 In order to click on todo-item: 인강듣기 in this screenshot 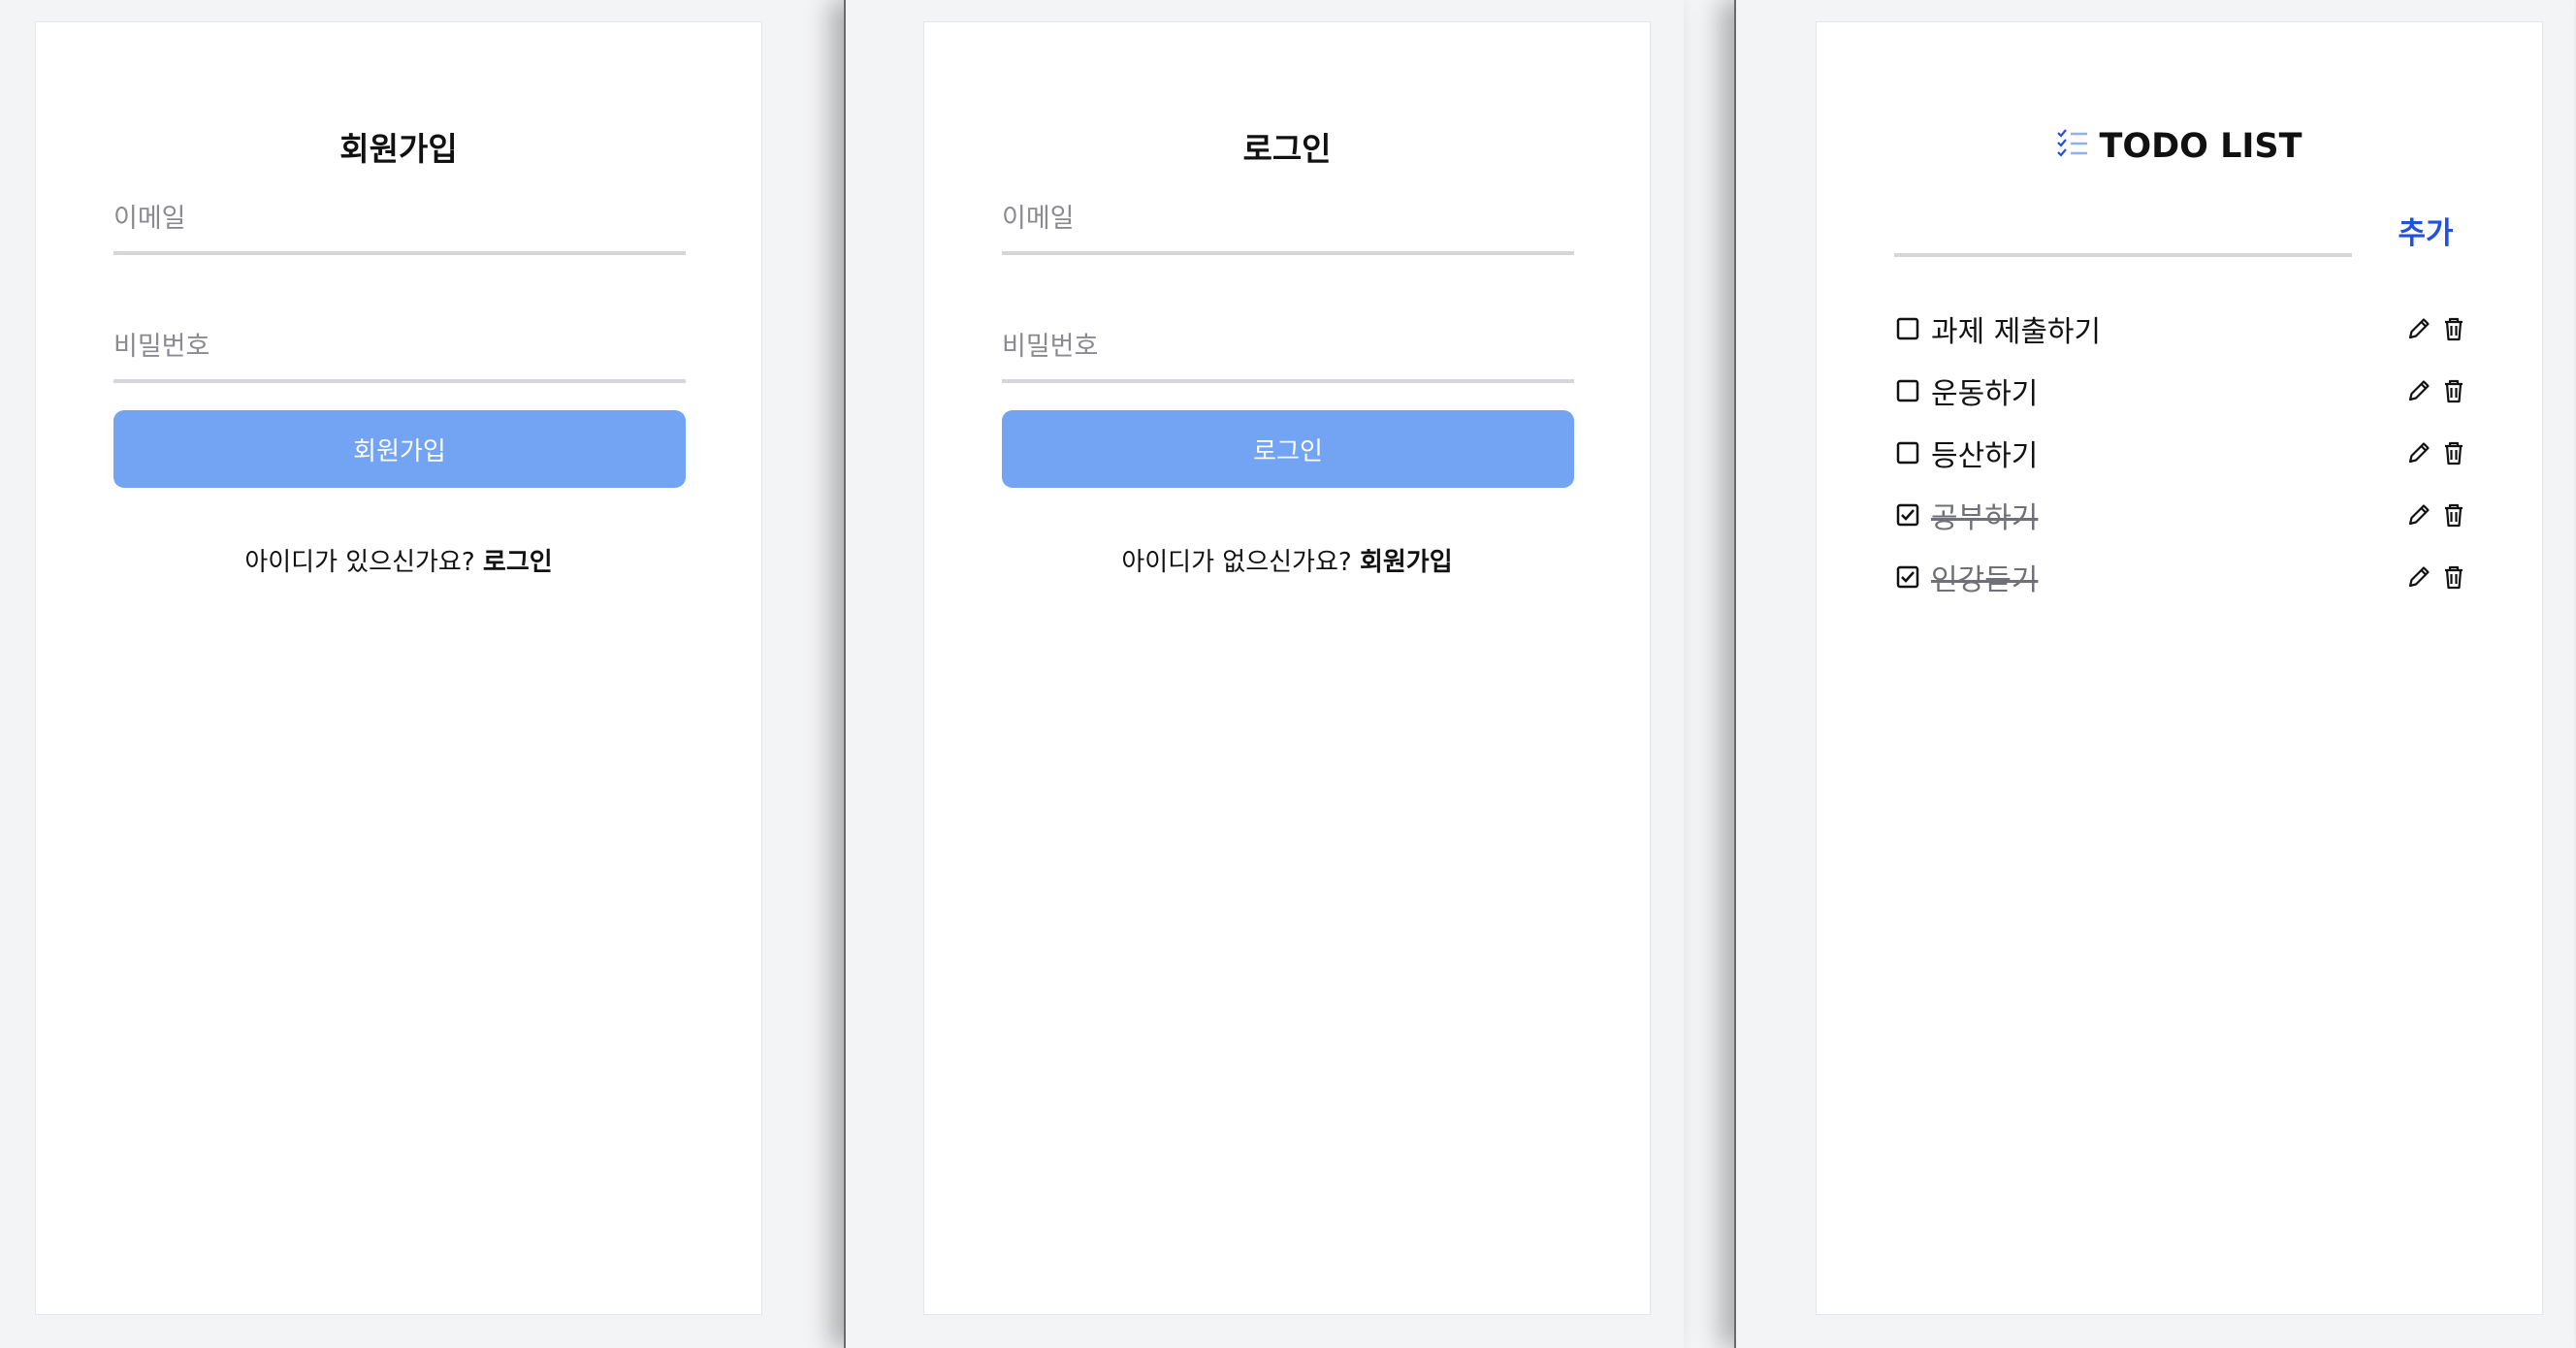, I will do `click(2182, 577)`.